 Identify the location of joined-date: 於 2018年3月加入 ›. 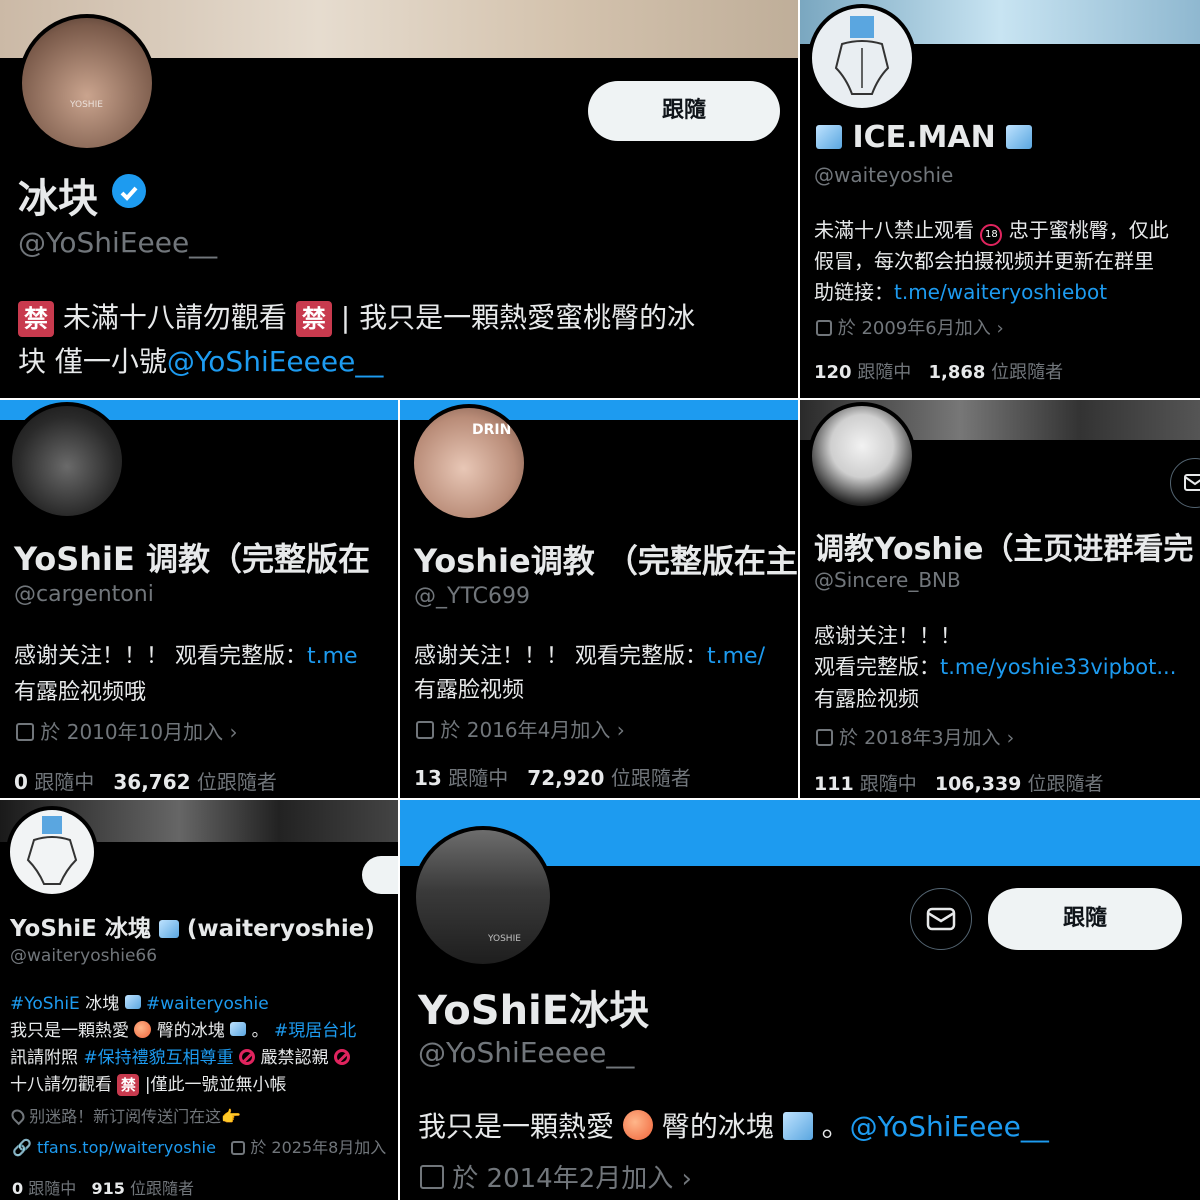
(915, 736).